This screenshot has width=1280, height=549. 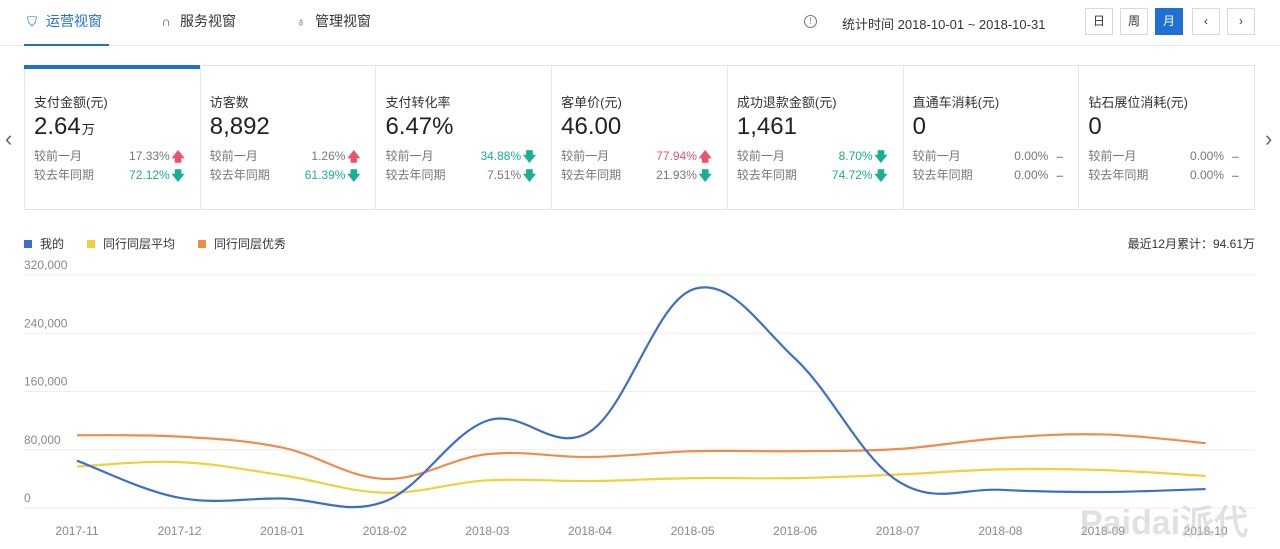 I want to click on x-tick-label: 2018-04, so click(x=590, y=531).